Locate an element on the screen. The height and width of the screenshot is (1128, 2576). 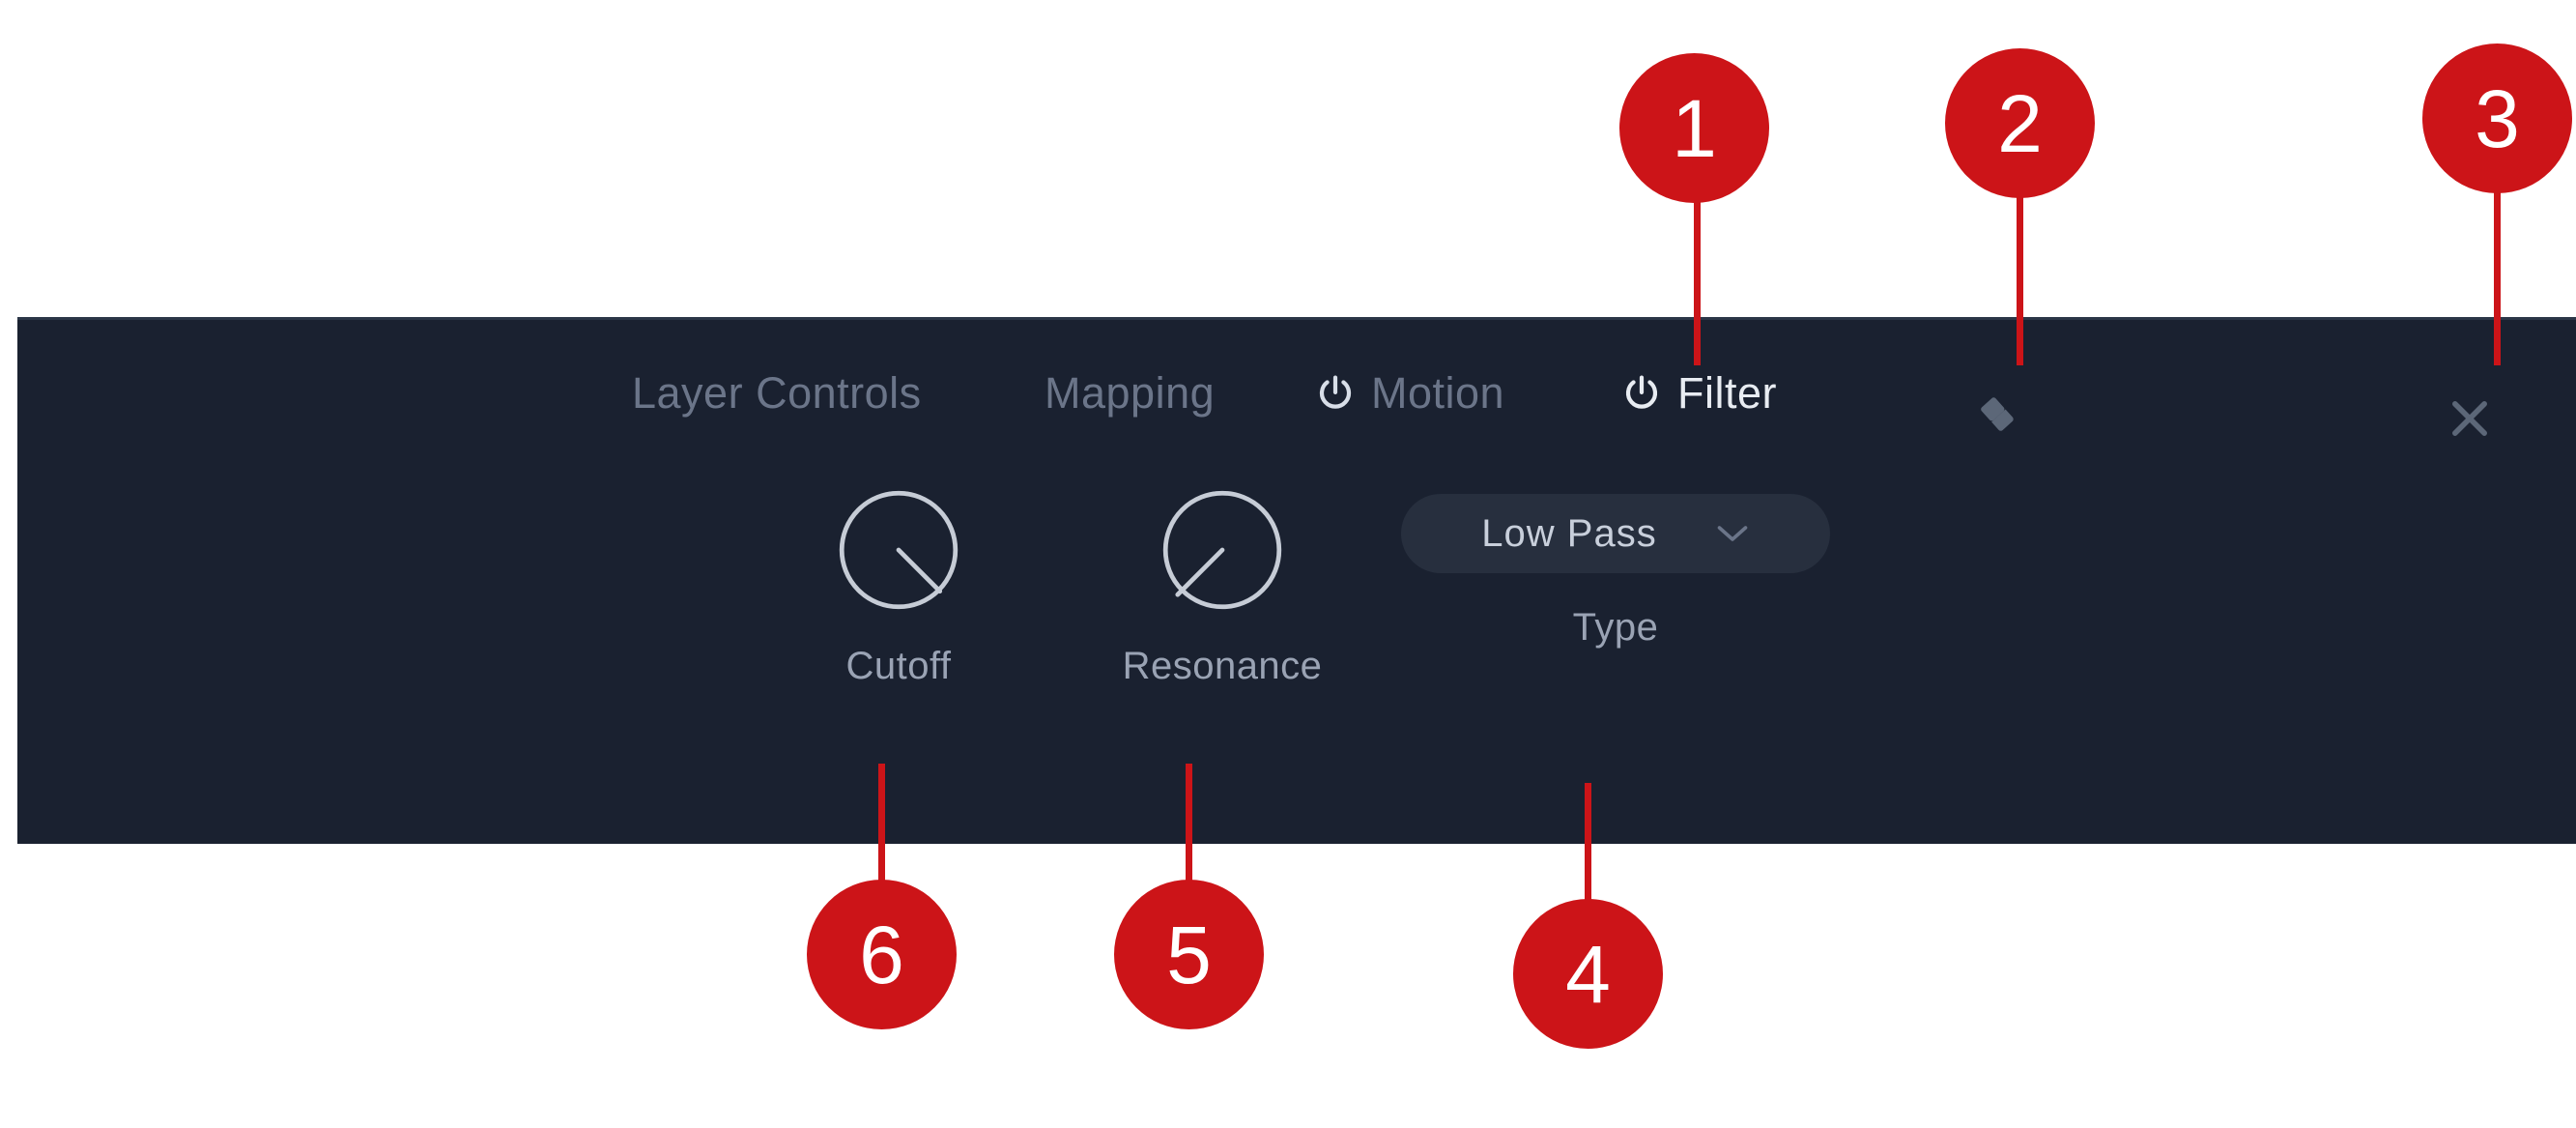
tab-motion: Motion is located at coordinates (1410, 393).